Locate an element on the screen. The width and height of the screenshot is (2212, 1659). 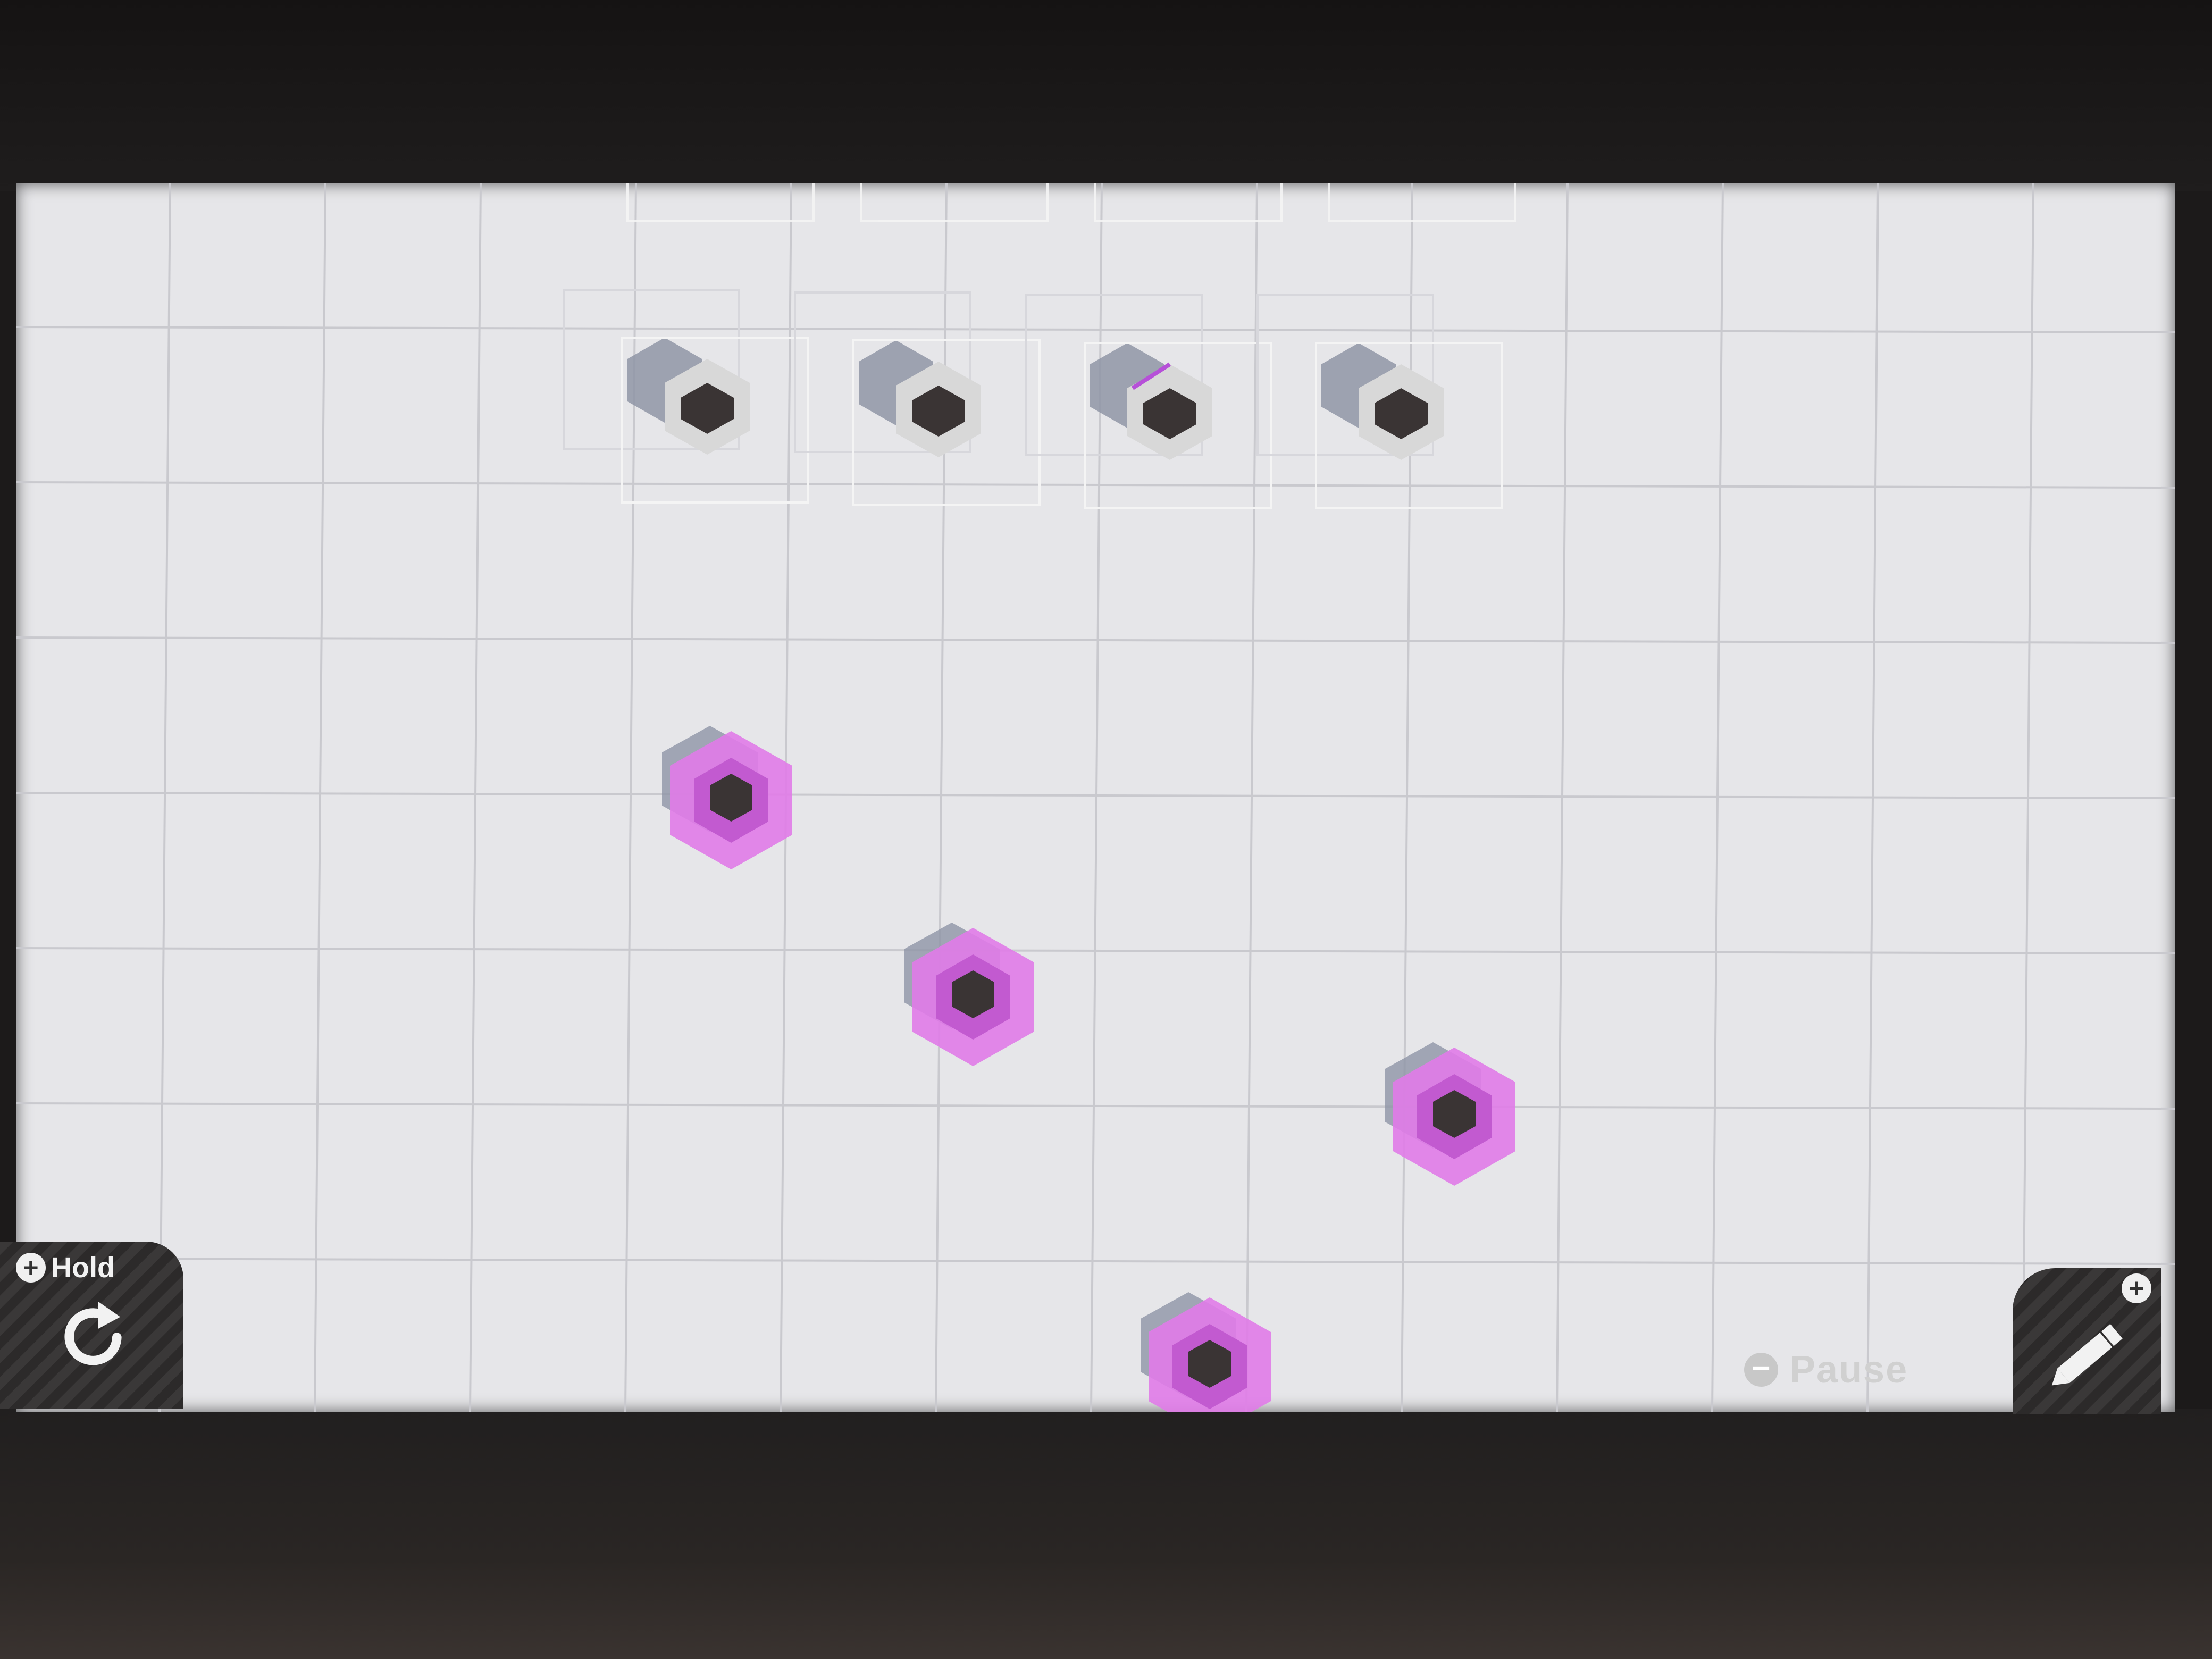
hold-button: + Hold is located at coordinates (91, 1325).